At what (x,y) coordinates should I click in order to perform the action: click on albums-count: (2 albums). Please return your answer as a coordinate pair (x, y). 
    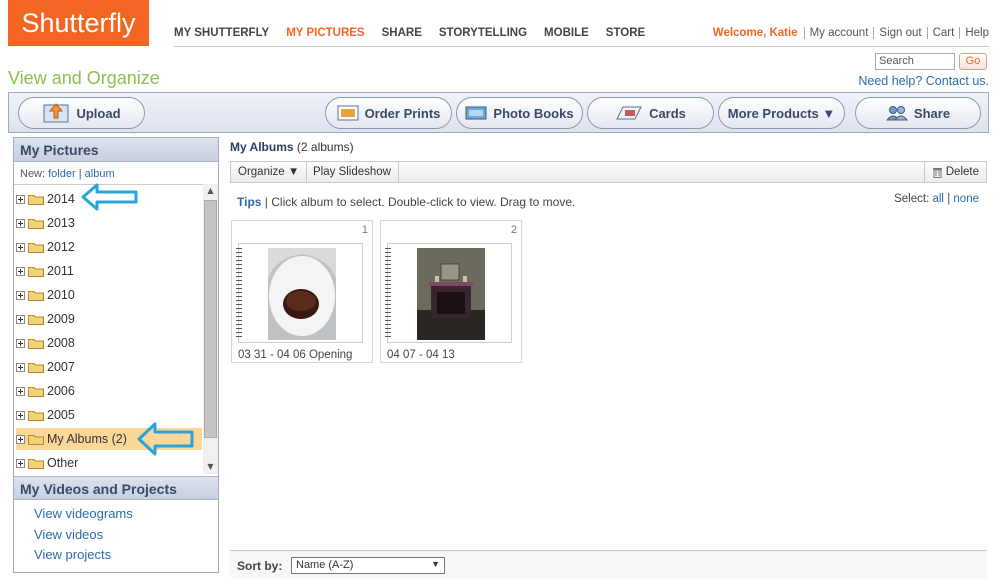
    Looking at the image, I should click on (325, 147).